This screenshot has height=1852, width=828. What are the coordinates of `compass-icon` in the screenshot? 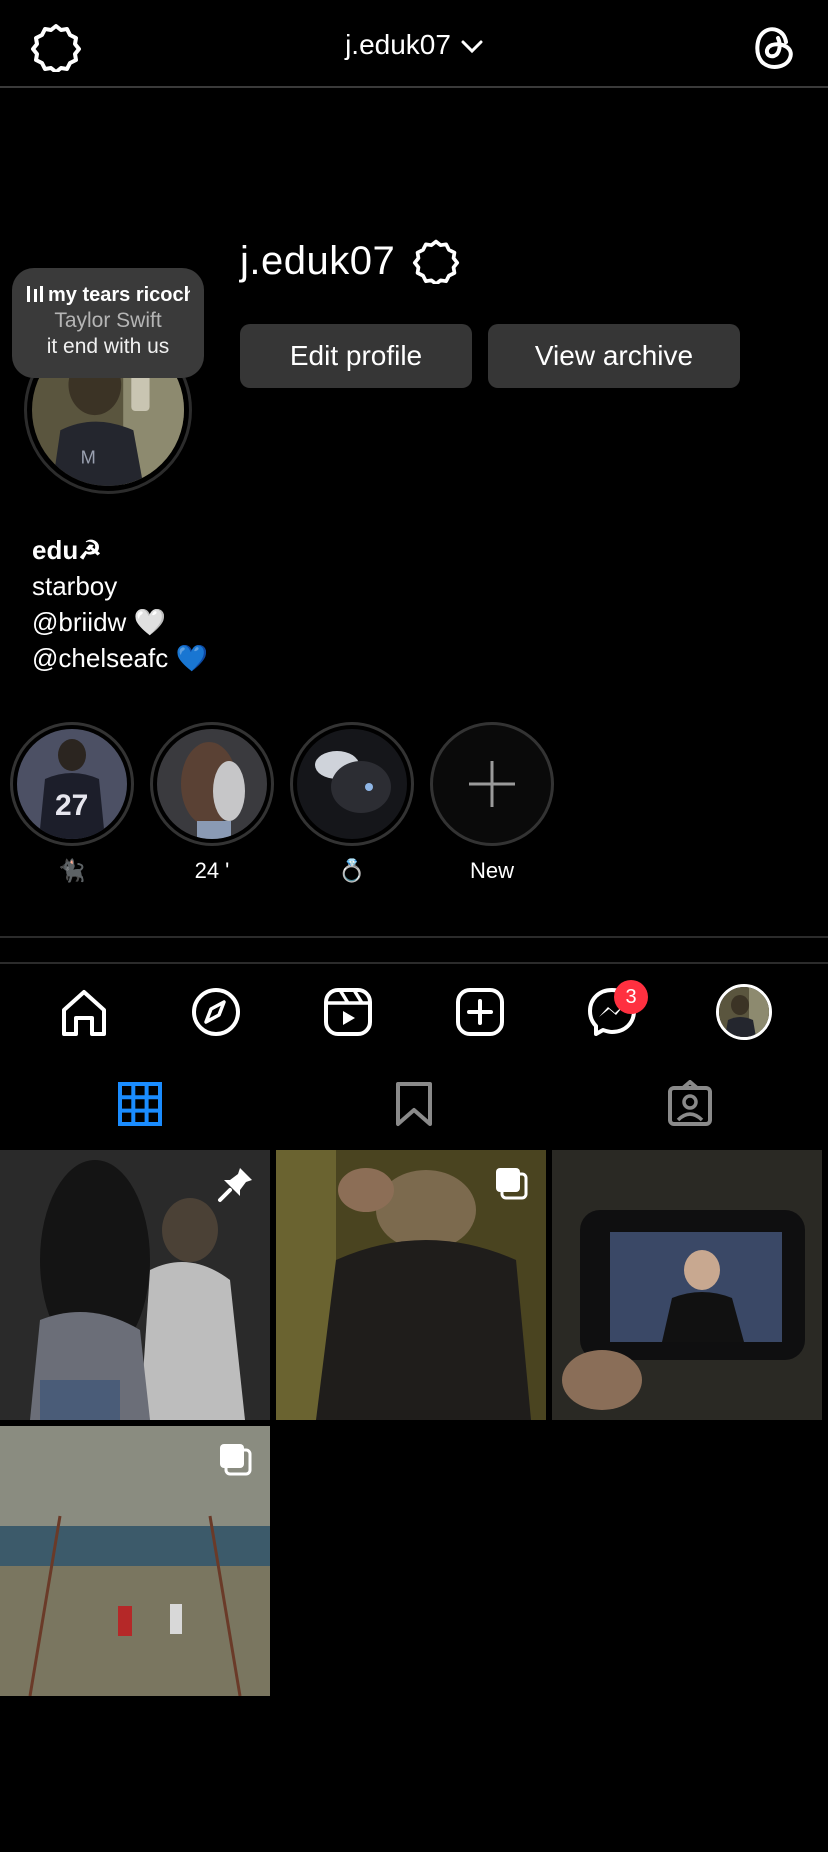 It's located at (216, 1012).